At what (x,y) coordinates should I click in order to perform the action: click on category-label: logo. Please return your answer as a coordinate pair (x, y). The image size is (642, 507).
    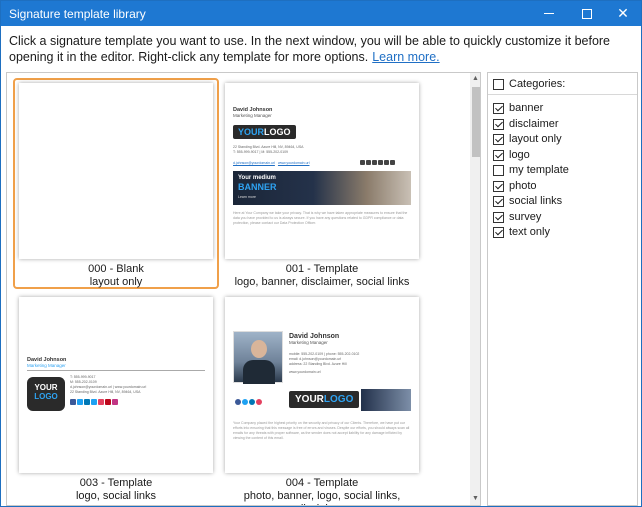
    Looking at the image, I should click on (519, 154).